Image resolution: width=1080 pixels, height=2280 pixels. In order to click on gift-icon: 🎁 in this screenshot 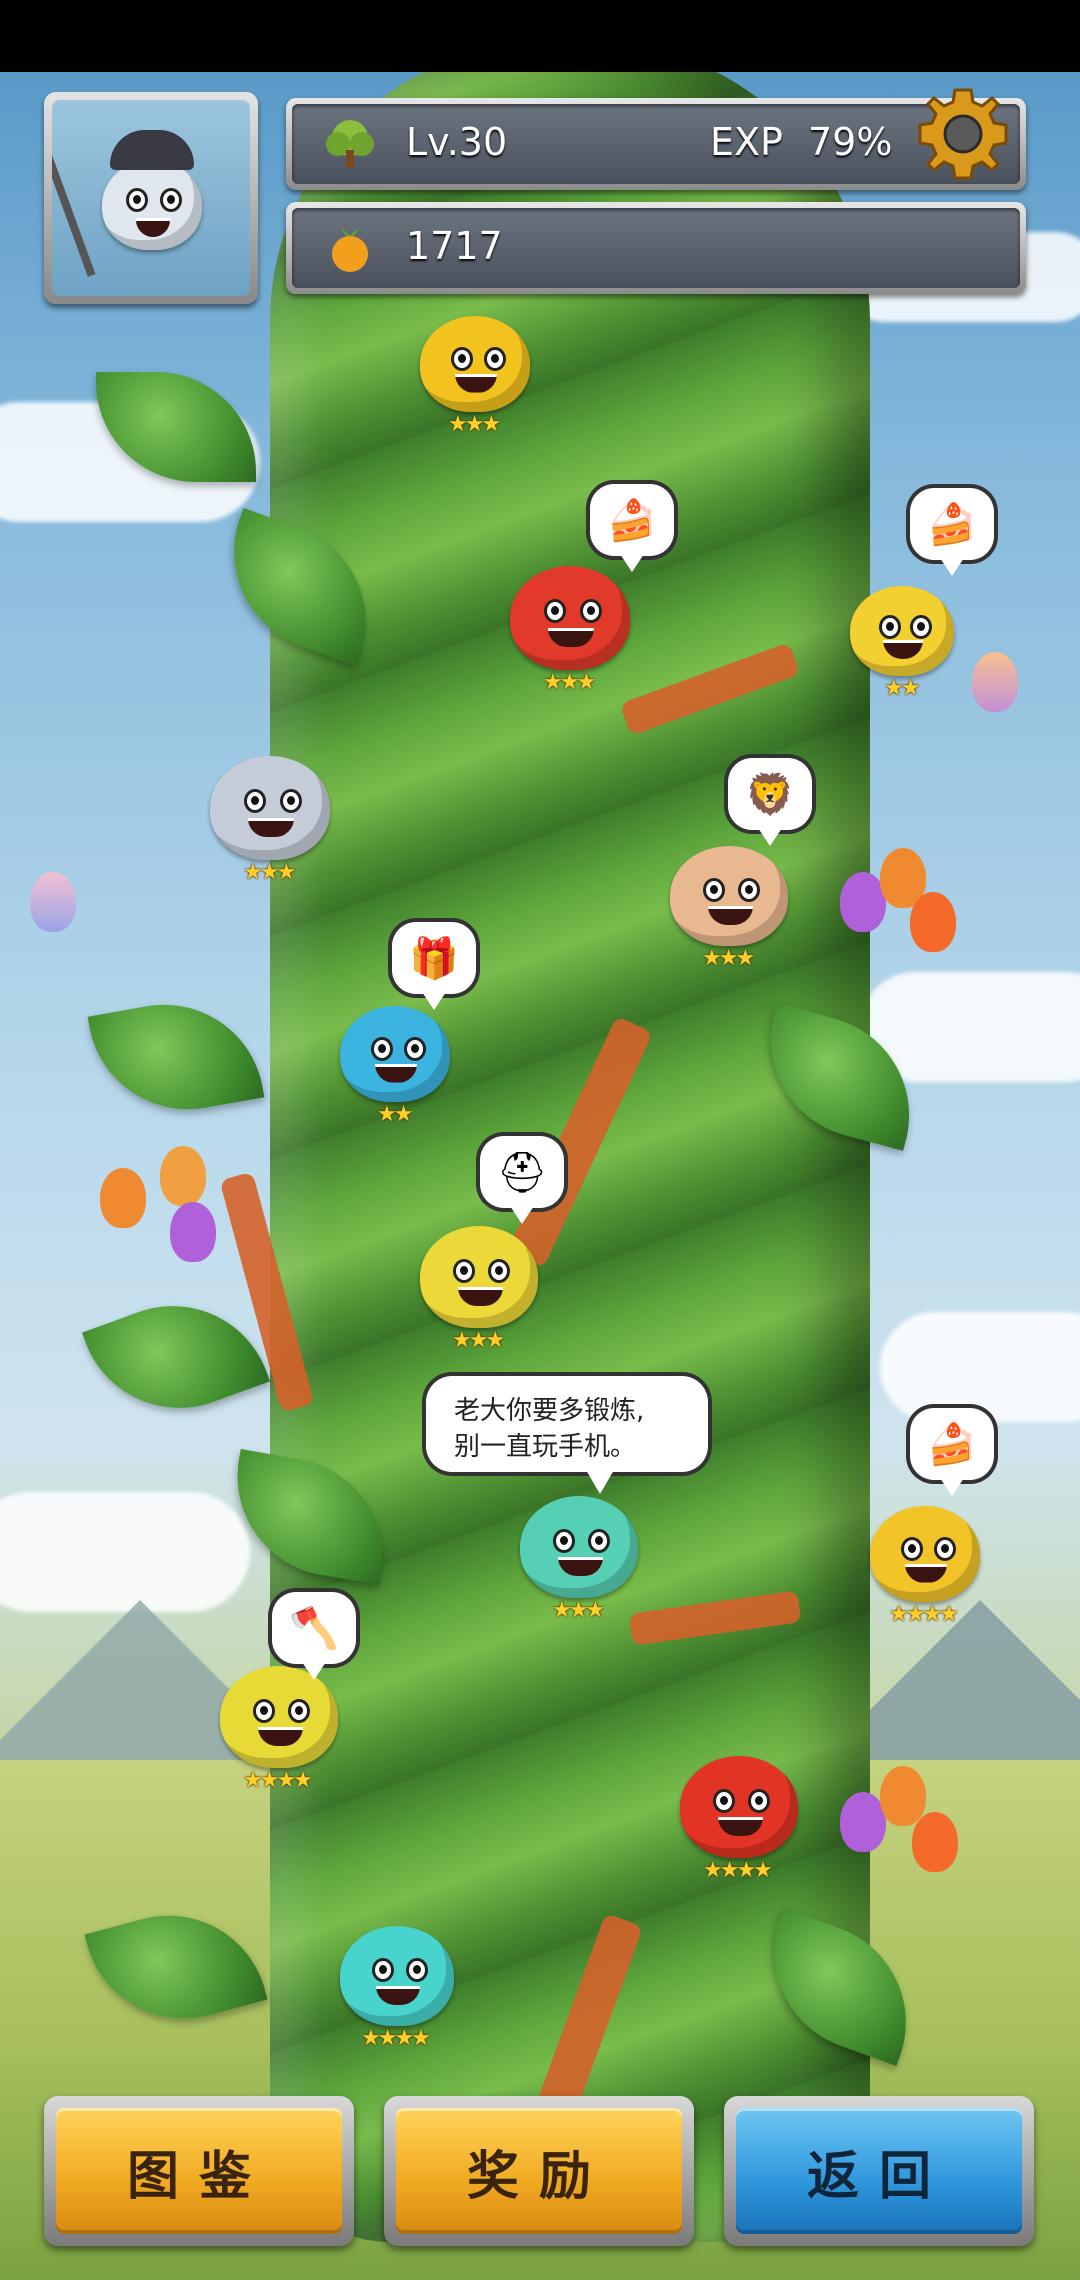, I will do `click(434, 958)`.